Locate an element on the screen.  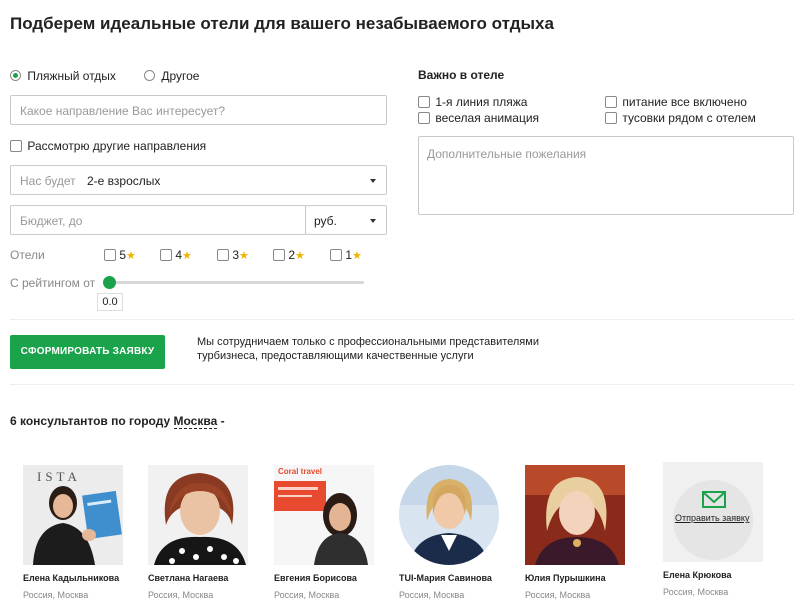
radio-beach-label: Пляжный отдых is located at coordinates (71, 76).